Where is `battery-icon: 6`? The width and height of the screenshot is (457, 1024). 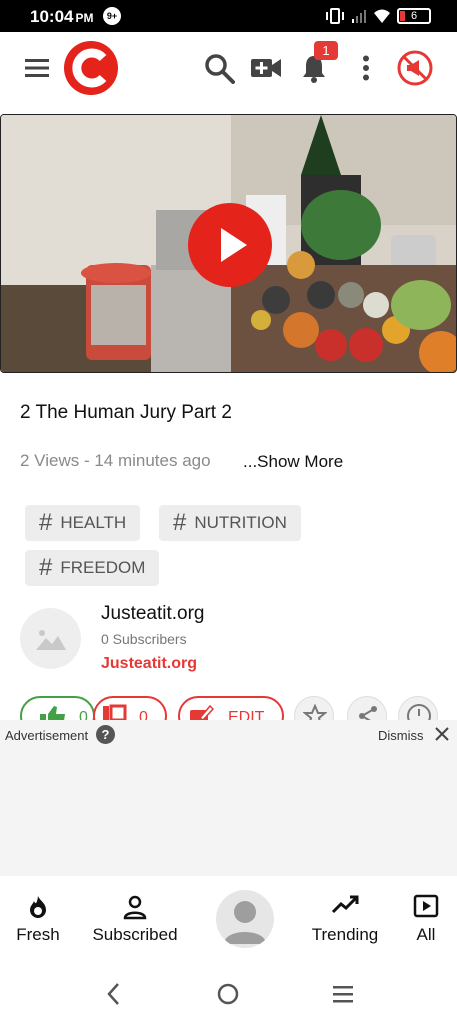
battery-icon: 6 is located at coordinates (414, 16).